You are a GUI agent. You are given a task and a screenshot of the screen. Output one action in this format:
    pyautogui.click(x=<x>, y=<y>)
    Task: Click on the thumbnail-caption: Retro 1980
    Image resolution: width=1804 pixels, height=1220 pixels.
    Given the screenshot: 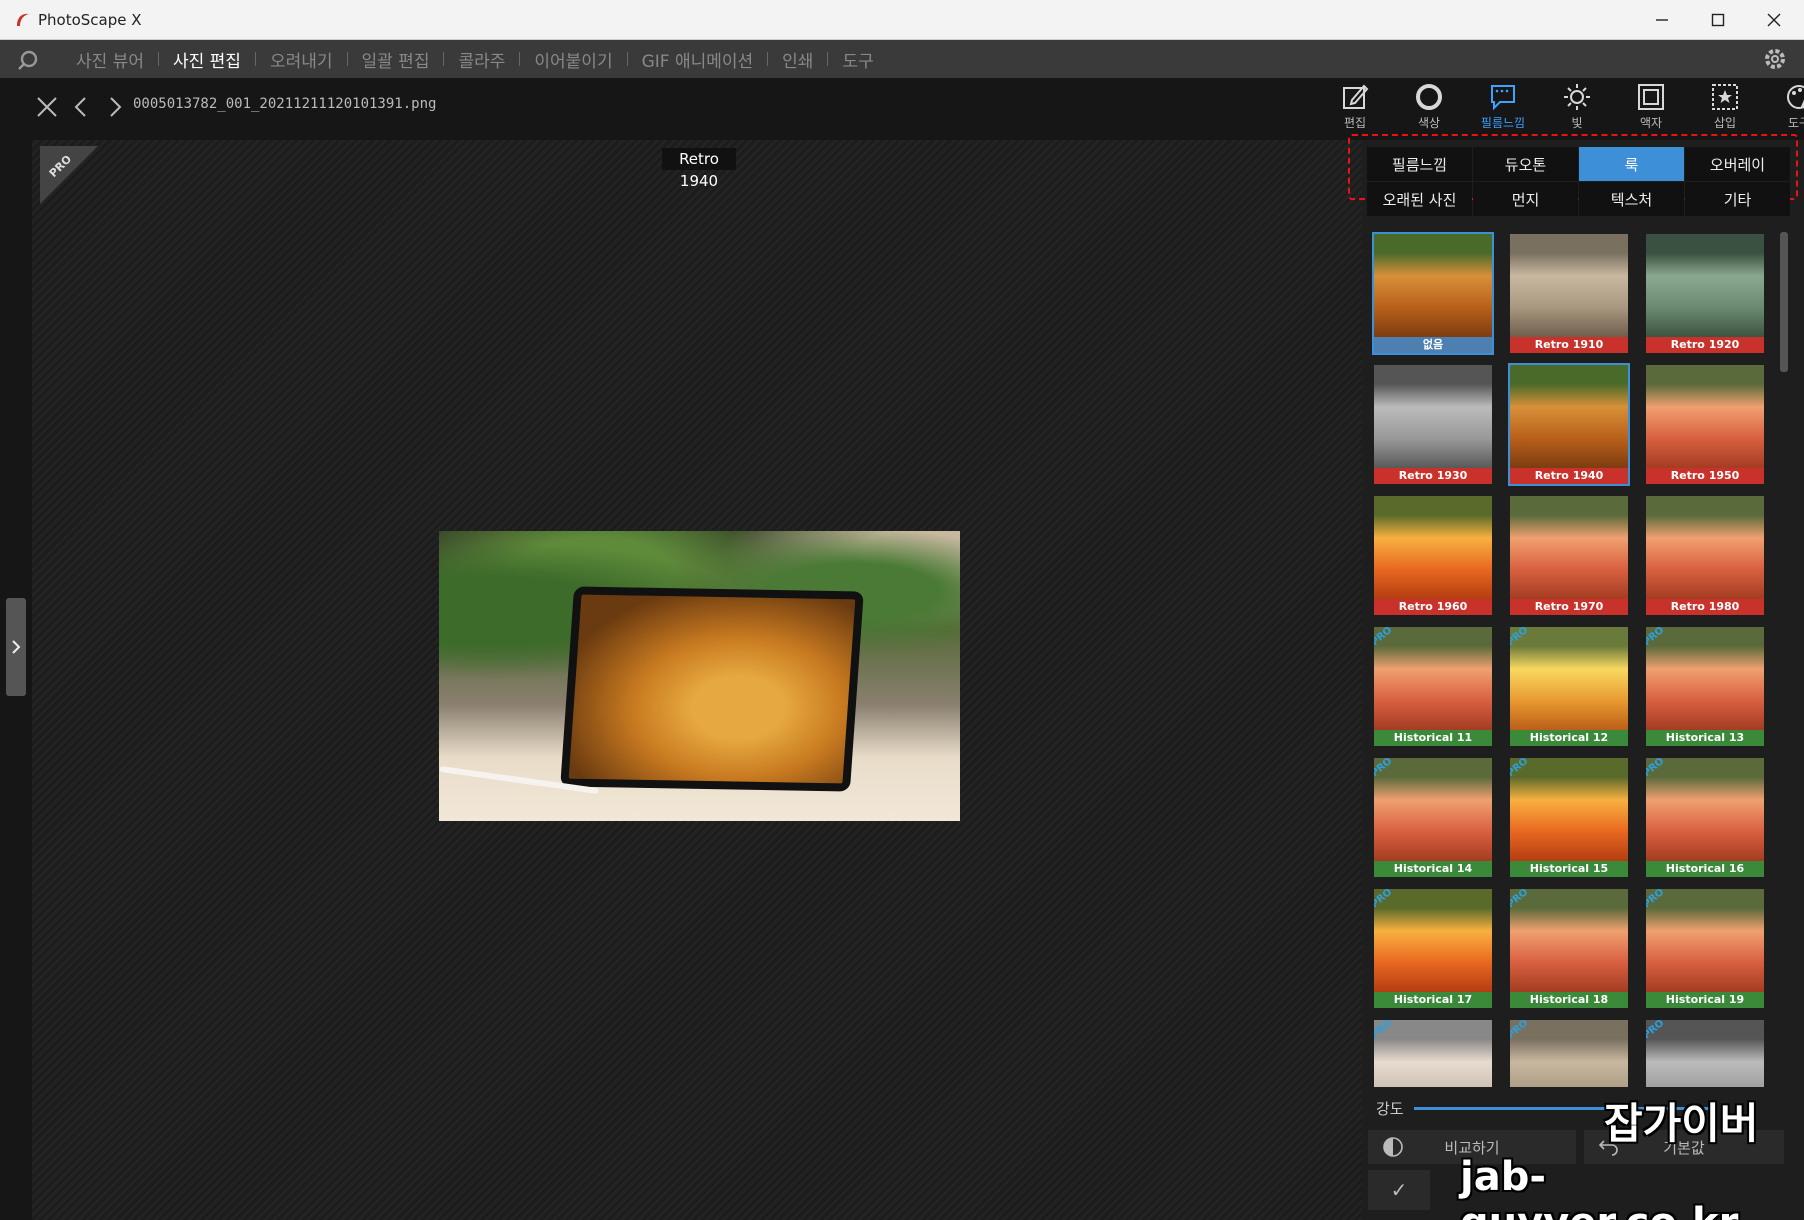 What is the action you would take?
    pyautogui.click(x=1705, y=607)
    